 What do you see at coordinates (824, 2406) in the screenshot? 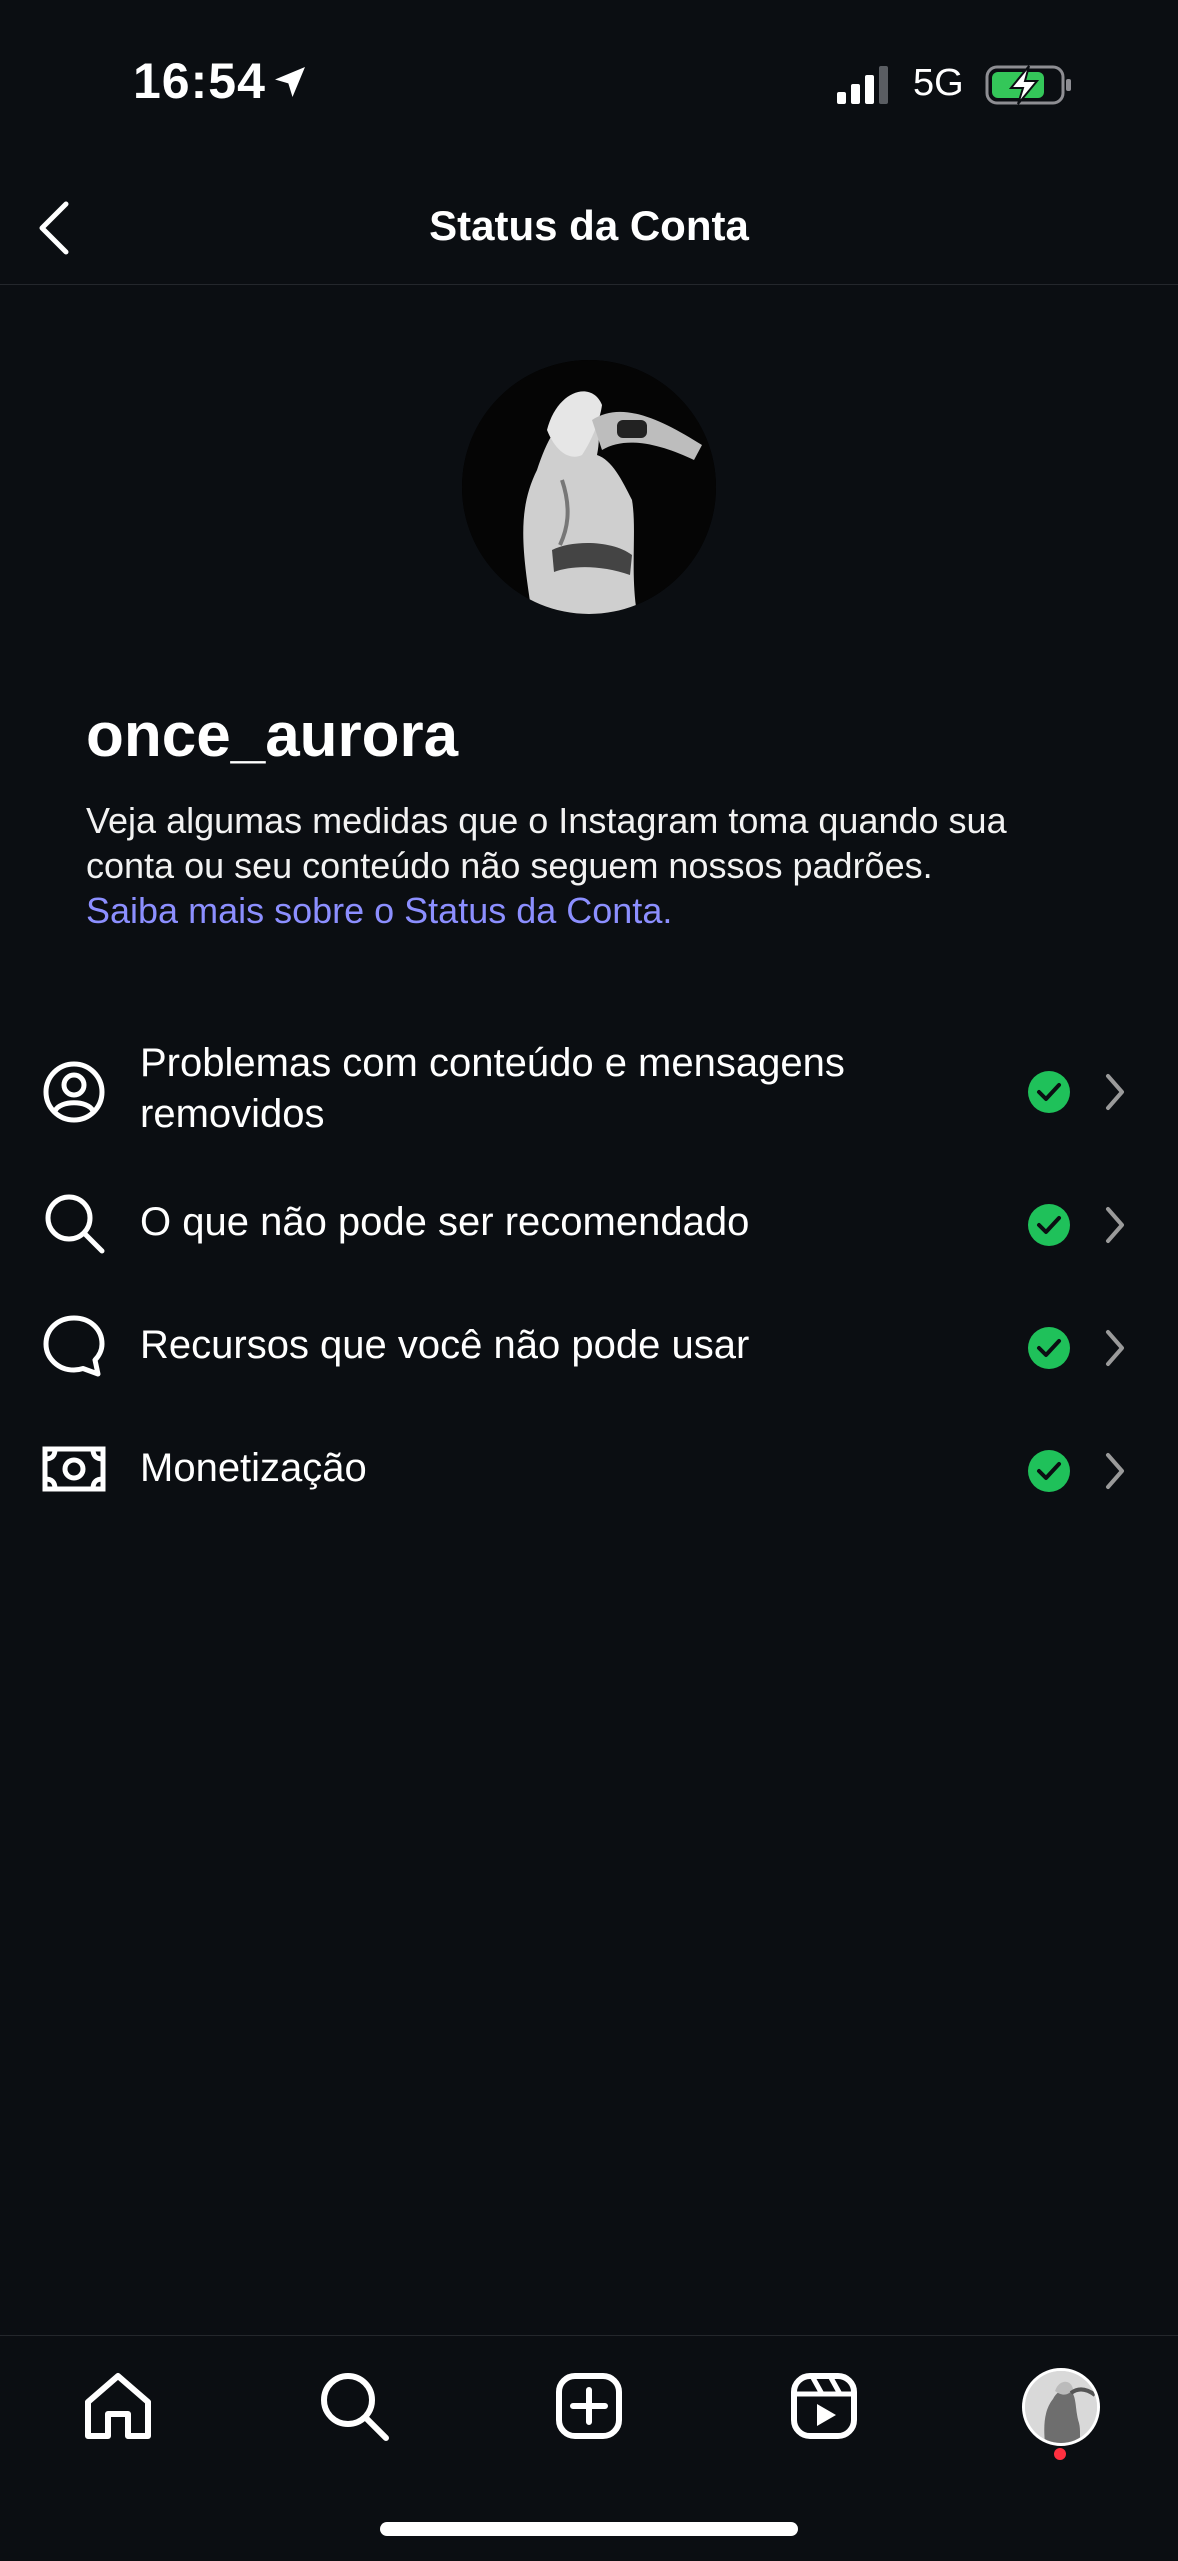
I see `reels-icon` at bounding box center [824, 2406].